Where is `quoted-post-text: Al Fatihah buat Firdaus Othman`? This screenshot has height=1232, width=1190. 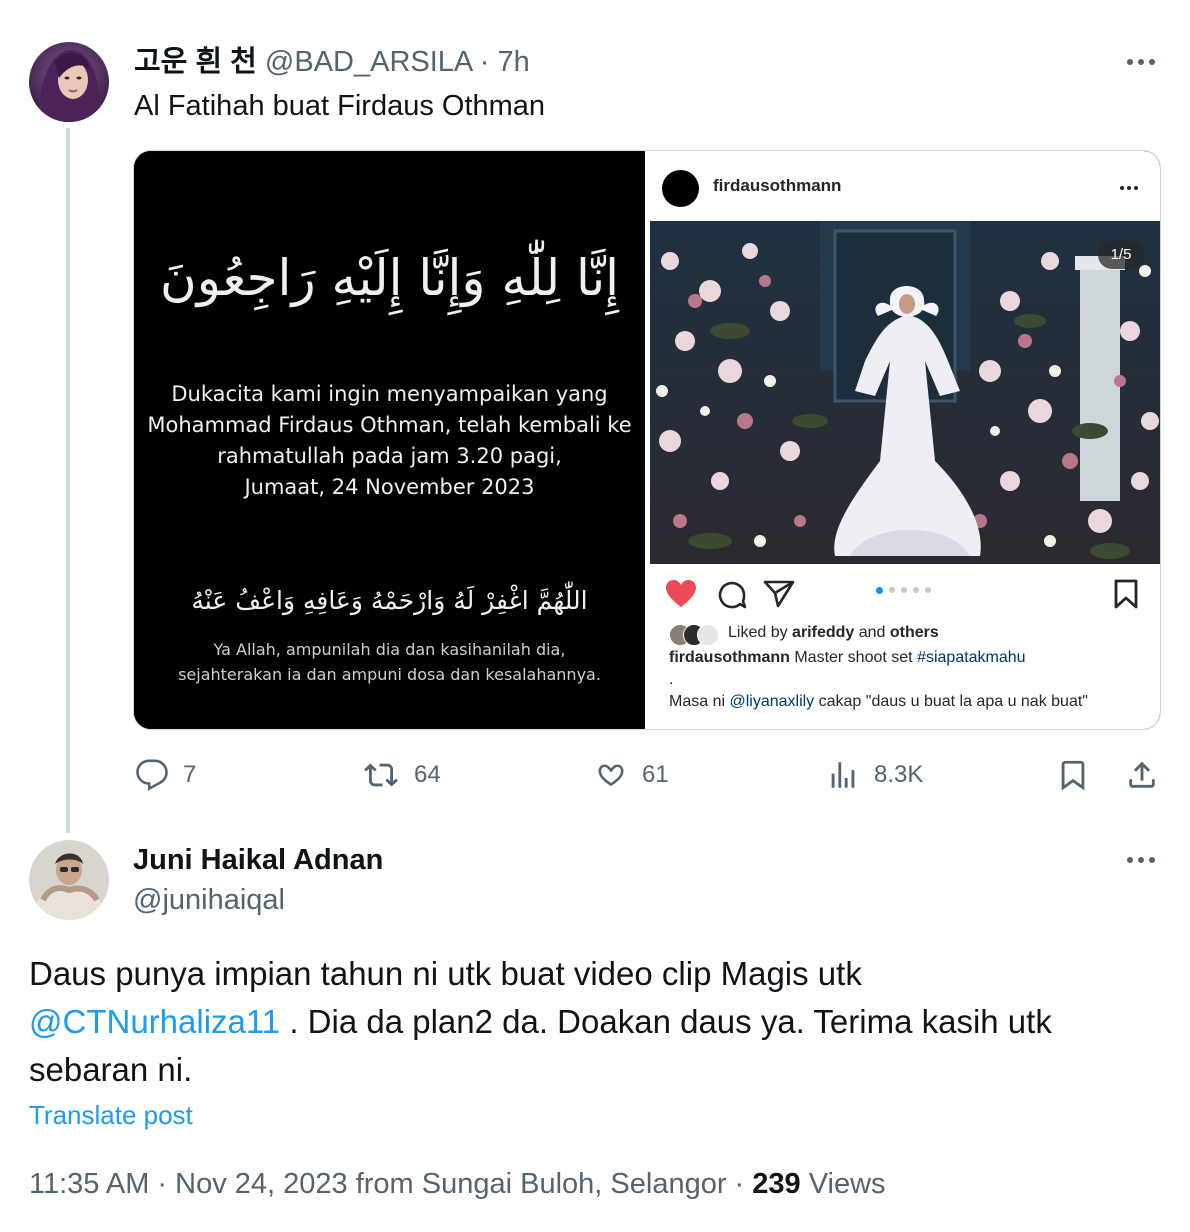
quoted-post-text: Al Fatihah buat Firdaus Othman is located at coordinates (340, 106).